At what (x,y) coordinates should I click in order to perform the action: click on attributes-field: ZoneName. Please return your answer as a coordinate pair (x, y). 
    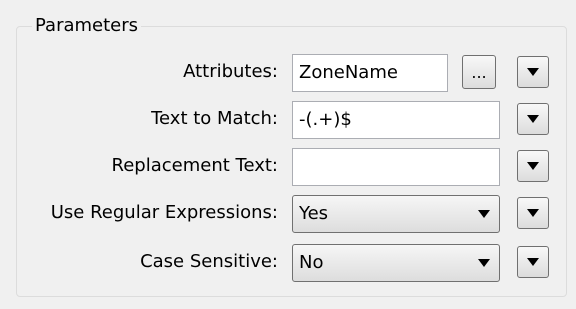
    Looking at the image, I should click on (370, 73).